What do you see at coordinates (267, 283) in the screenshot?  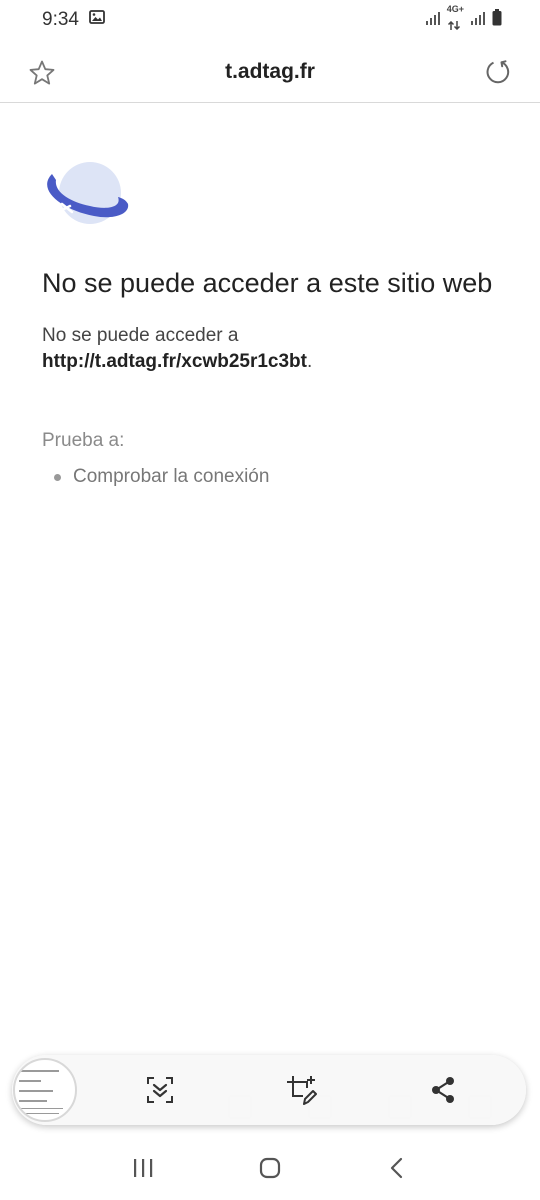 I see `error-title: No se puede acceder a este sitio web` at bounding box center [267, 283].